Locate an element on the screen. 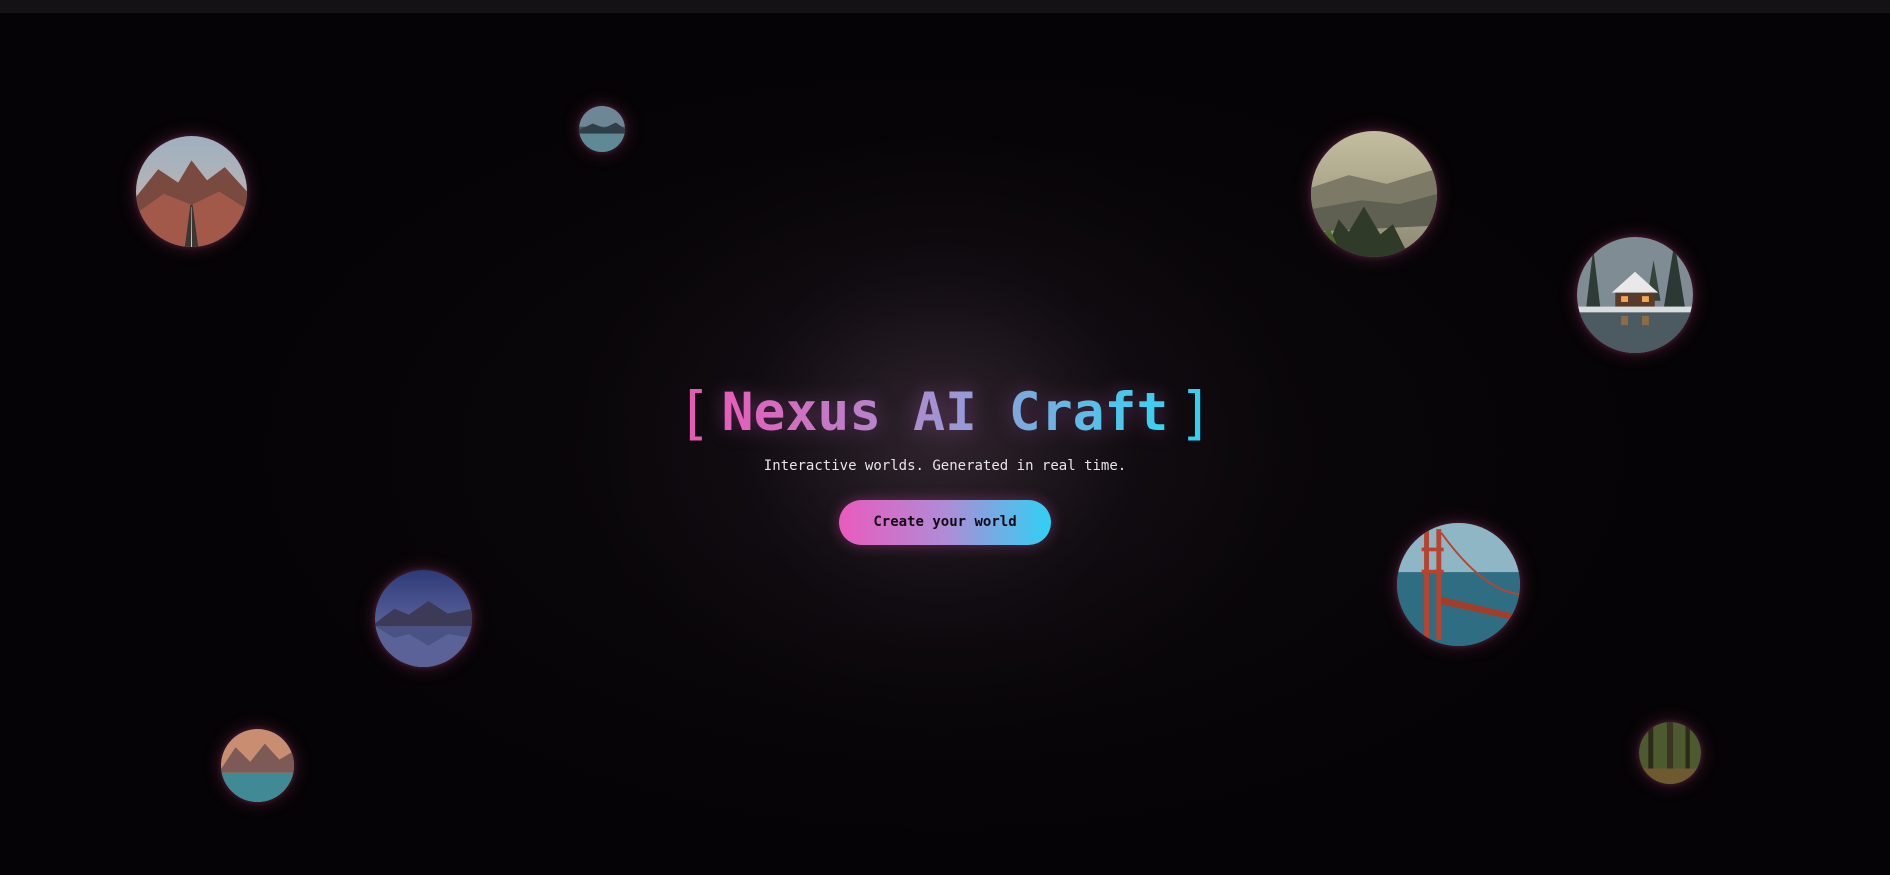  create-world-button: Create your world is located at coordinates (945, 522).